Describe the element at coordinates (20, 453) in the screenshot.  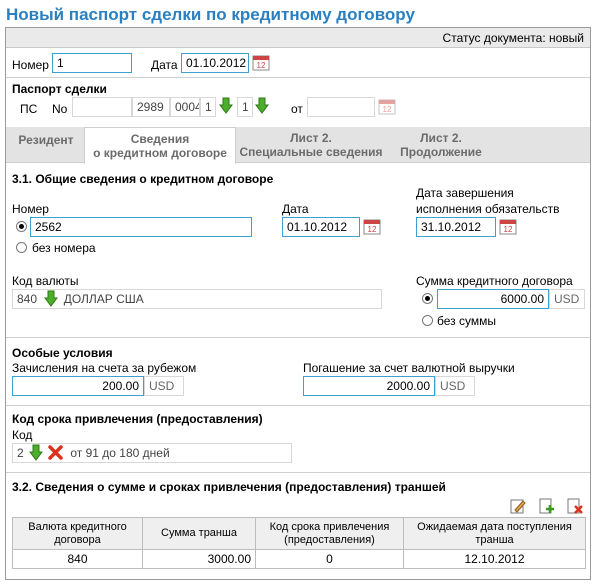
I see `term-code: 2` at that location.